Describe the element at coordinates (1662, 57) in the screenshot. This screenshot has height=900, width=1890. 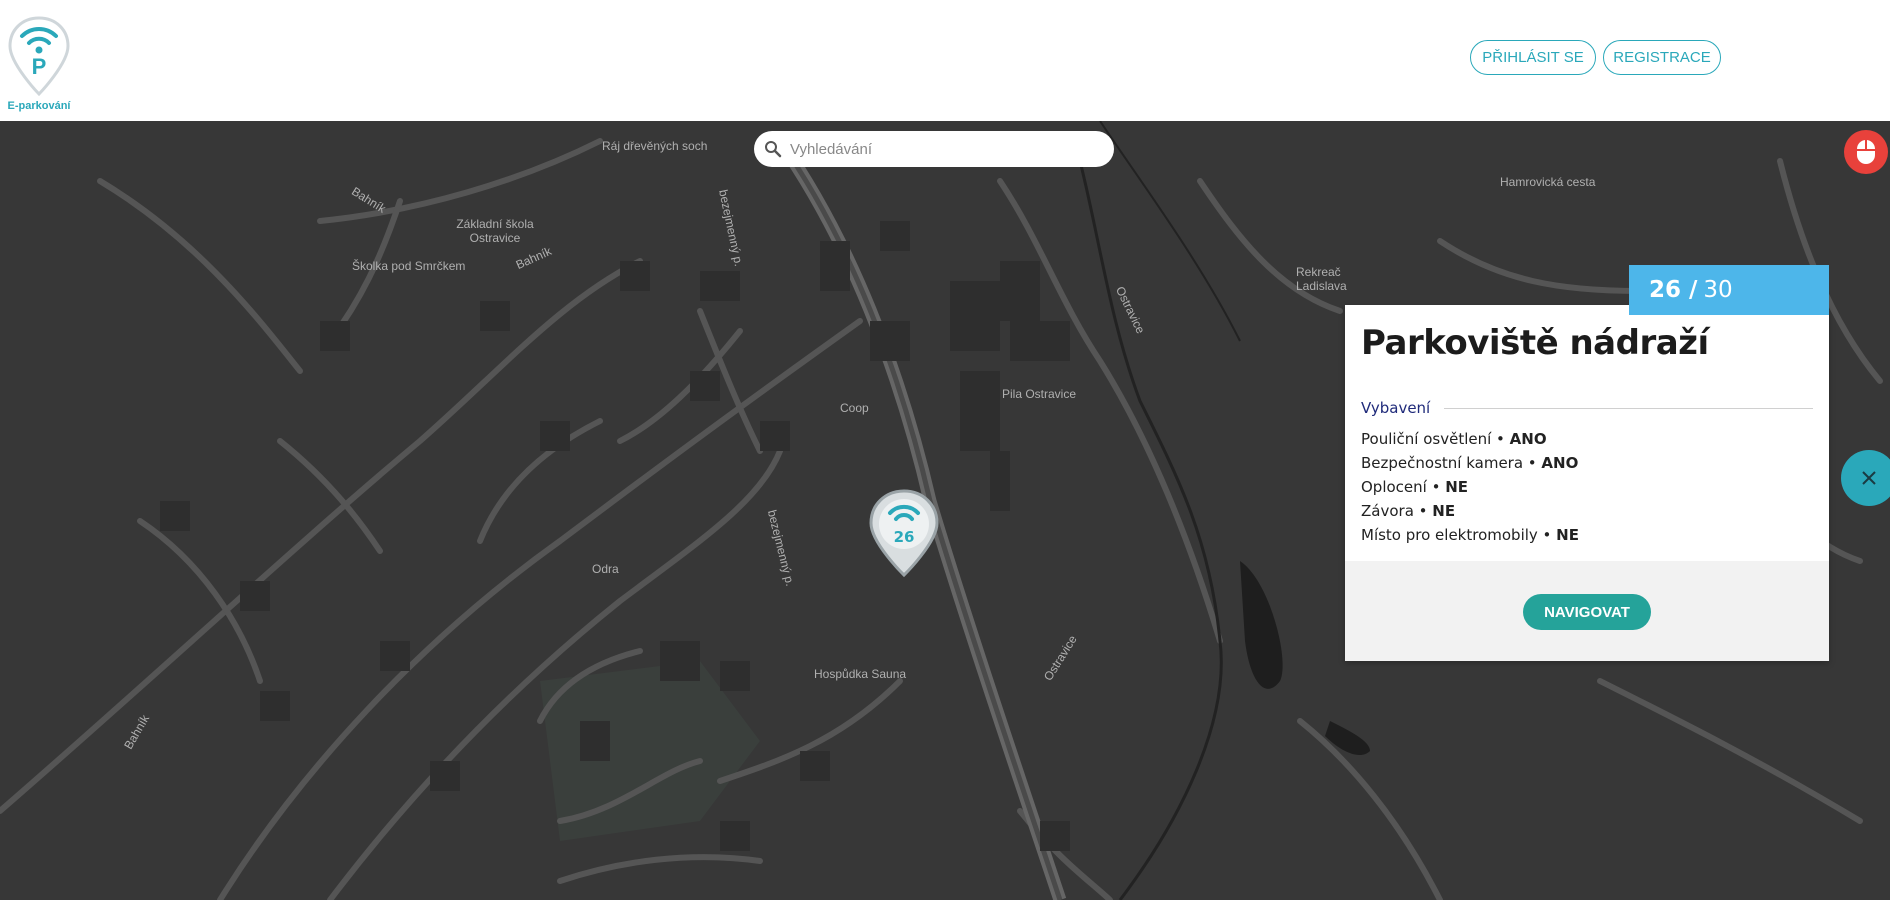
I see `register-button: REGISTRACE` at that location.